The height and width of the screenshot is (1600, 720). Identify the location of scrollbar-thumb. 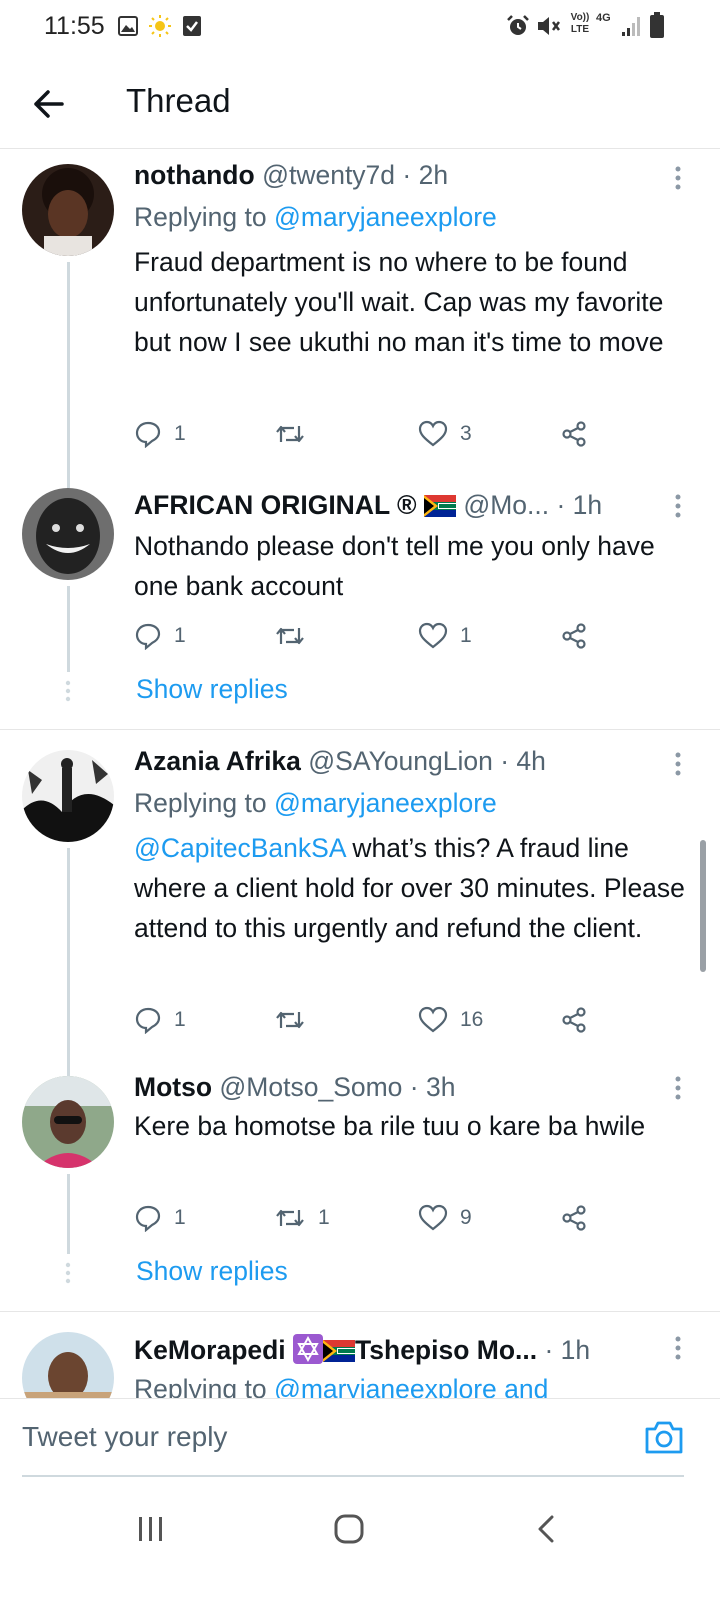
(703, 906).